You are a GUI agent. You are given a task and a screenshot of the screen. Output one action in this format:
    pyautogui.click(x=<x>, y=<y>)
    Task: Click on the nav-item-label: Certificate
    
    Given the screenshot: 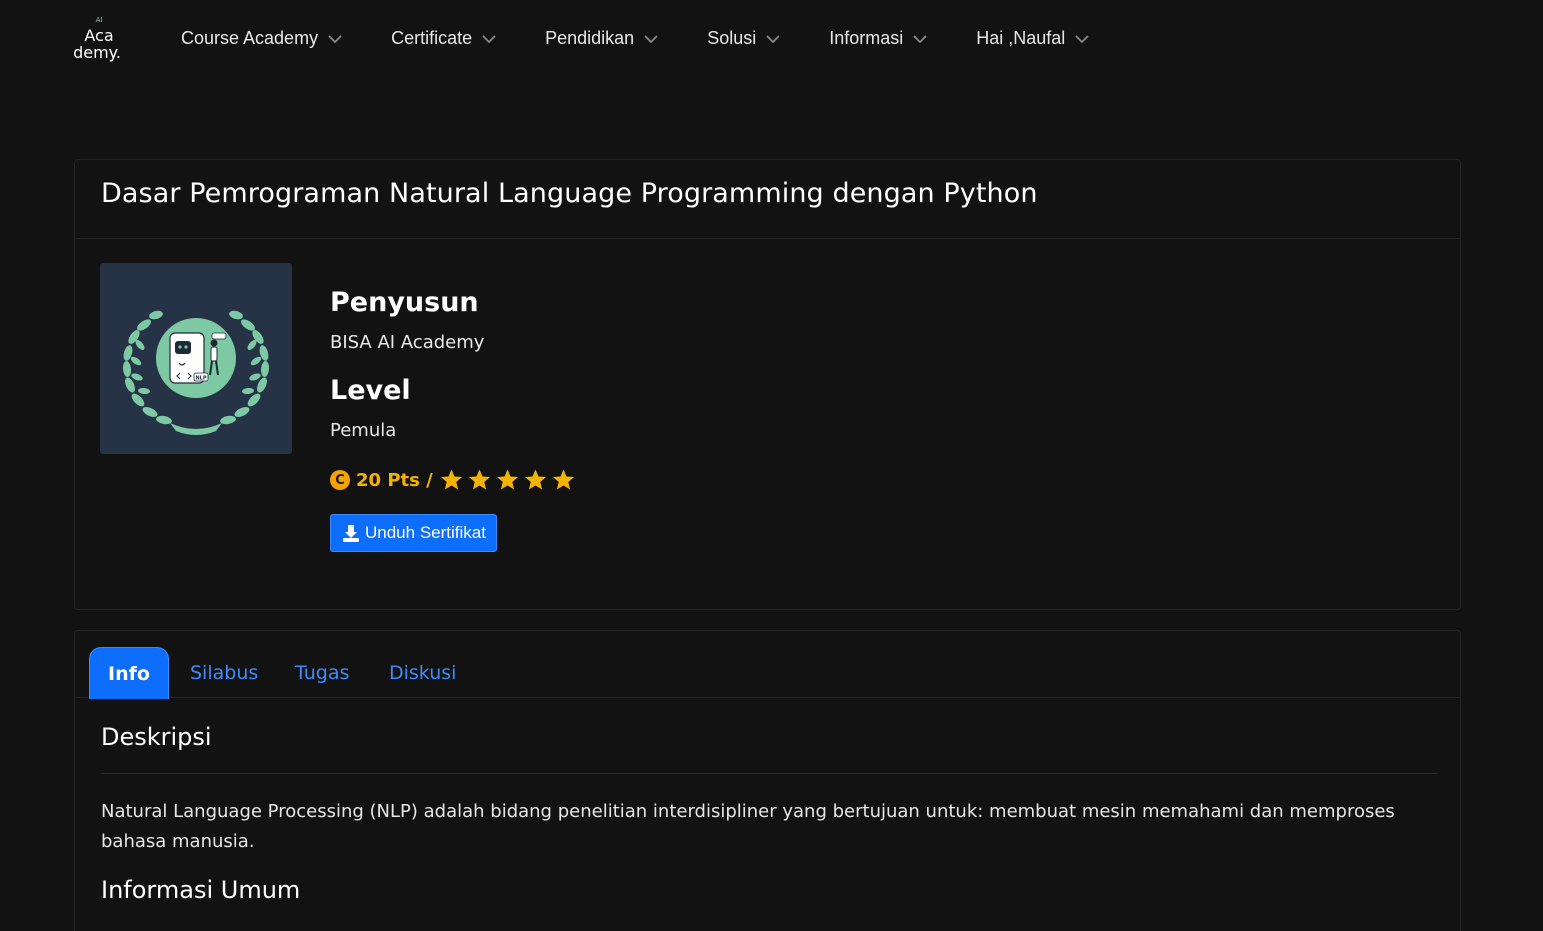 What is the action you would take?
    pyautogui.click(x=432, y=38)
    